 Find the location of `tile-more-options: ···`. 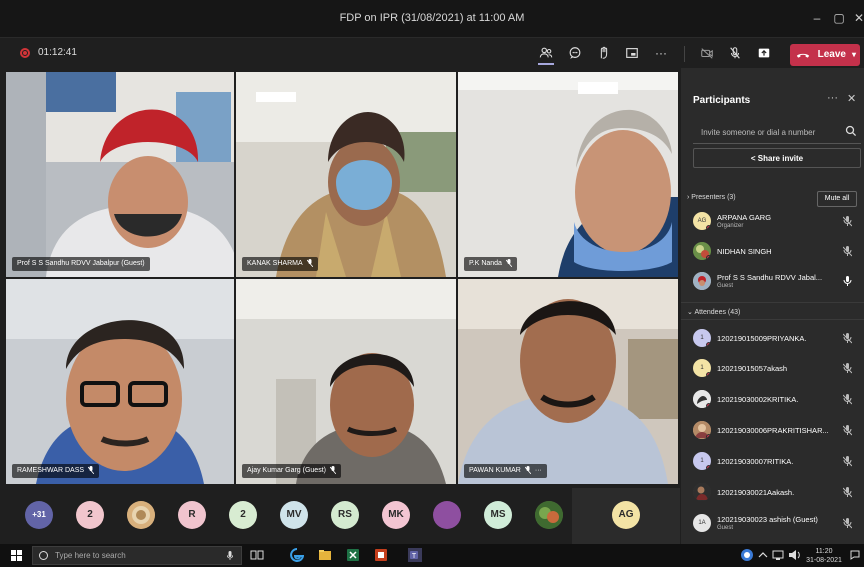

tile-more-options: ··· is located at coordinates (538, 470).